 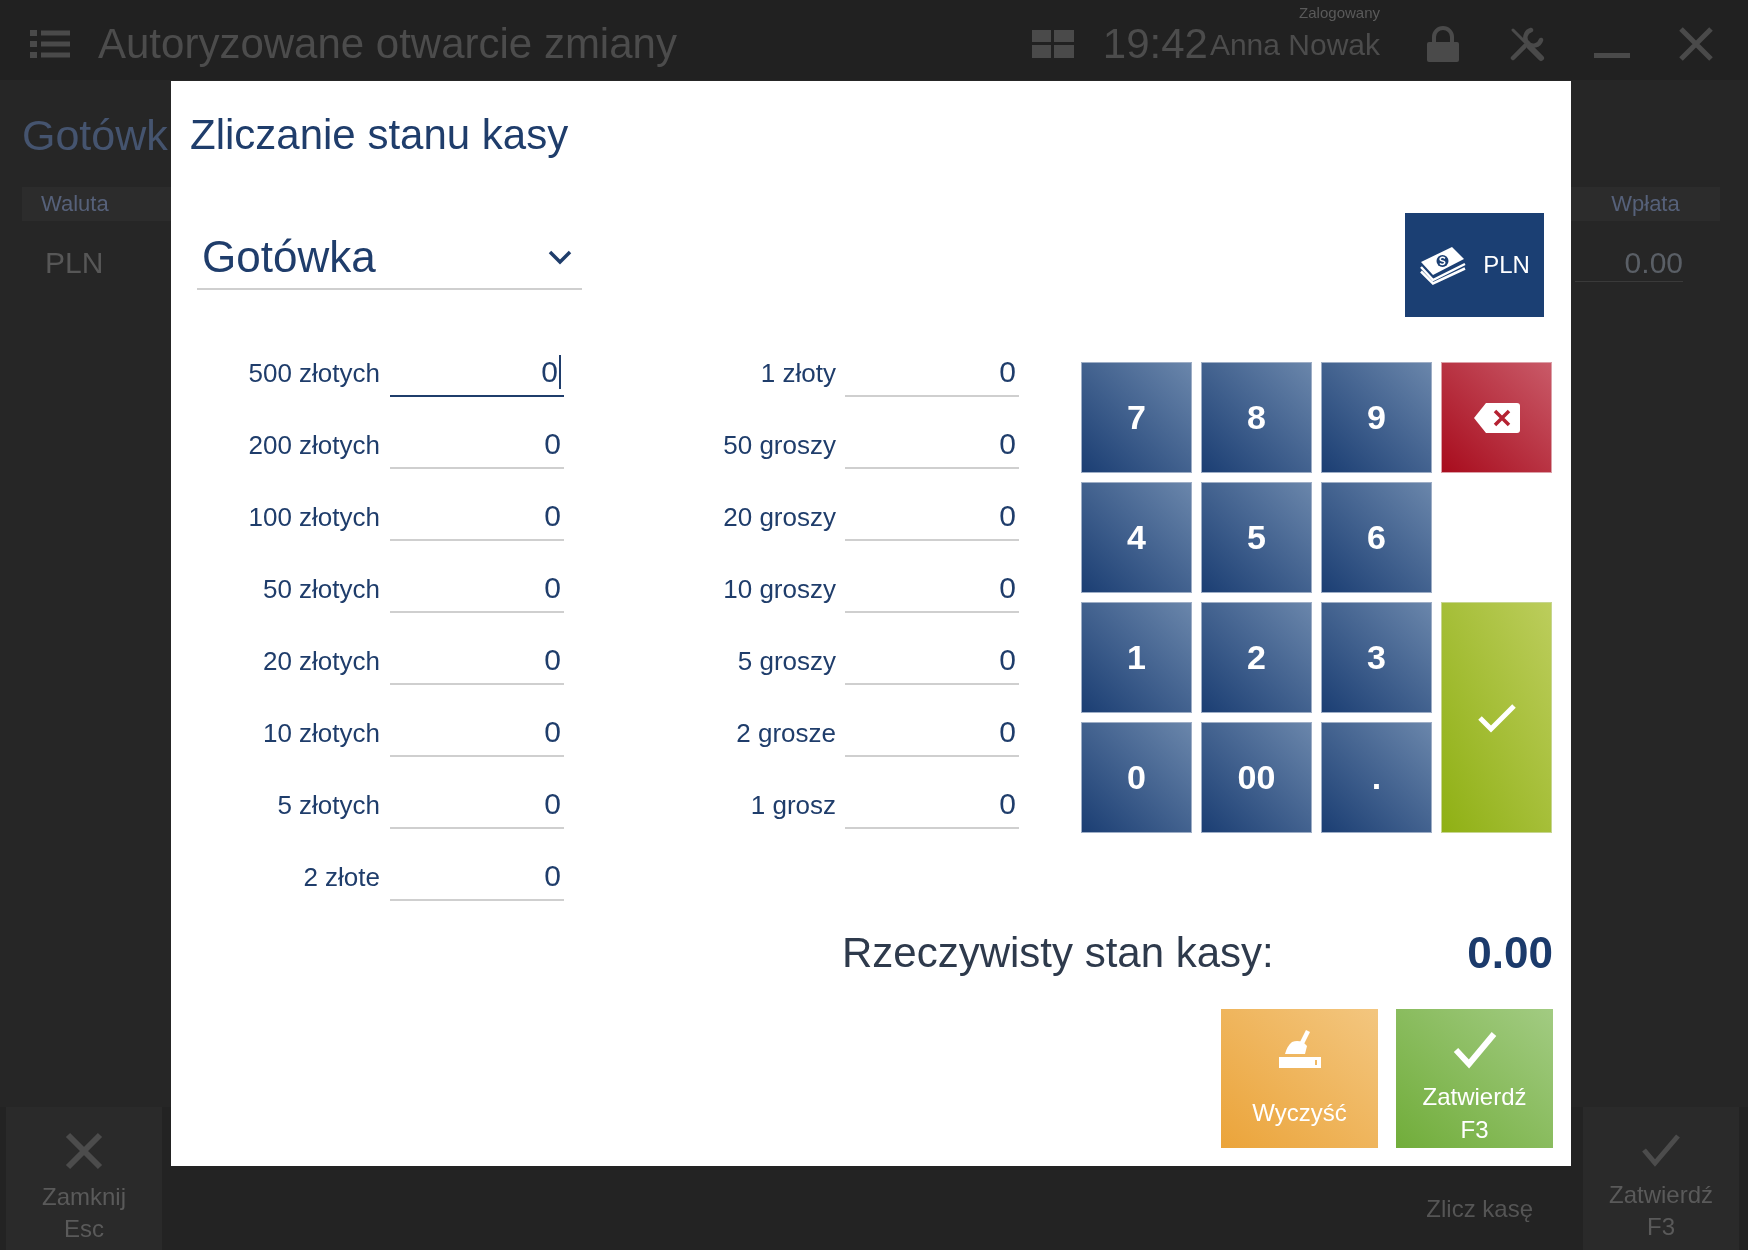 What do you see at coordinates (1376, 417) in the screenshot?
I see `keypad-key: 9` at bounding box center [1376, 417].